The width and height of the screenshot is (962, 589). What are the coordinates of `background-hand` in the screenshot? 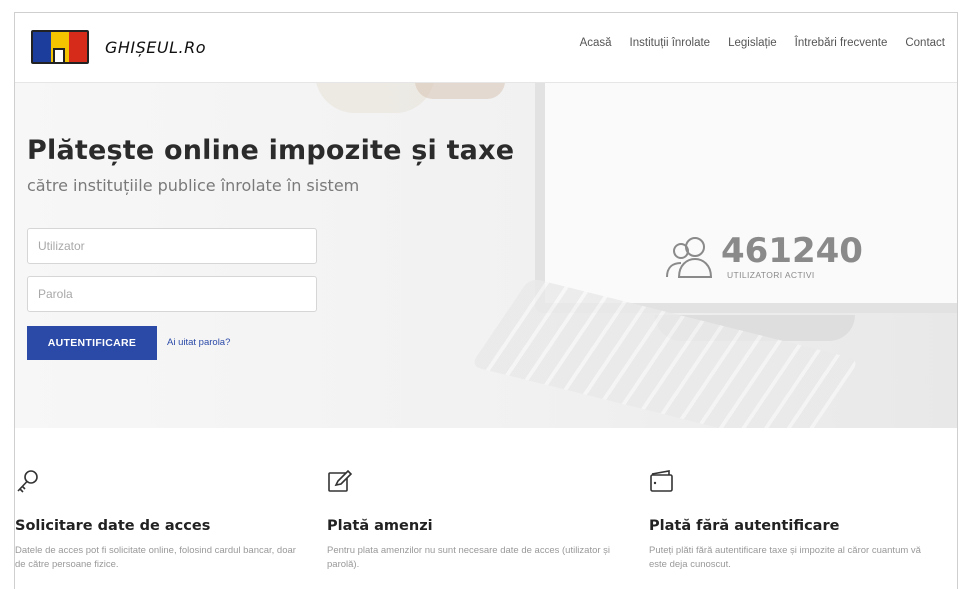 It's located at (460, 91).